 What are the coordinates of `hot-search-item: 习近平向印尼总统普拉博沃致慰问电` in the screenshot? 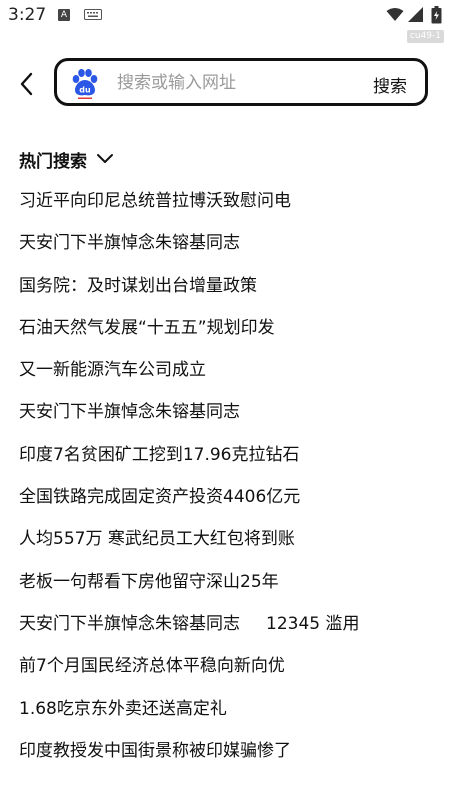 It's located at (229, 205).